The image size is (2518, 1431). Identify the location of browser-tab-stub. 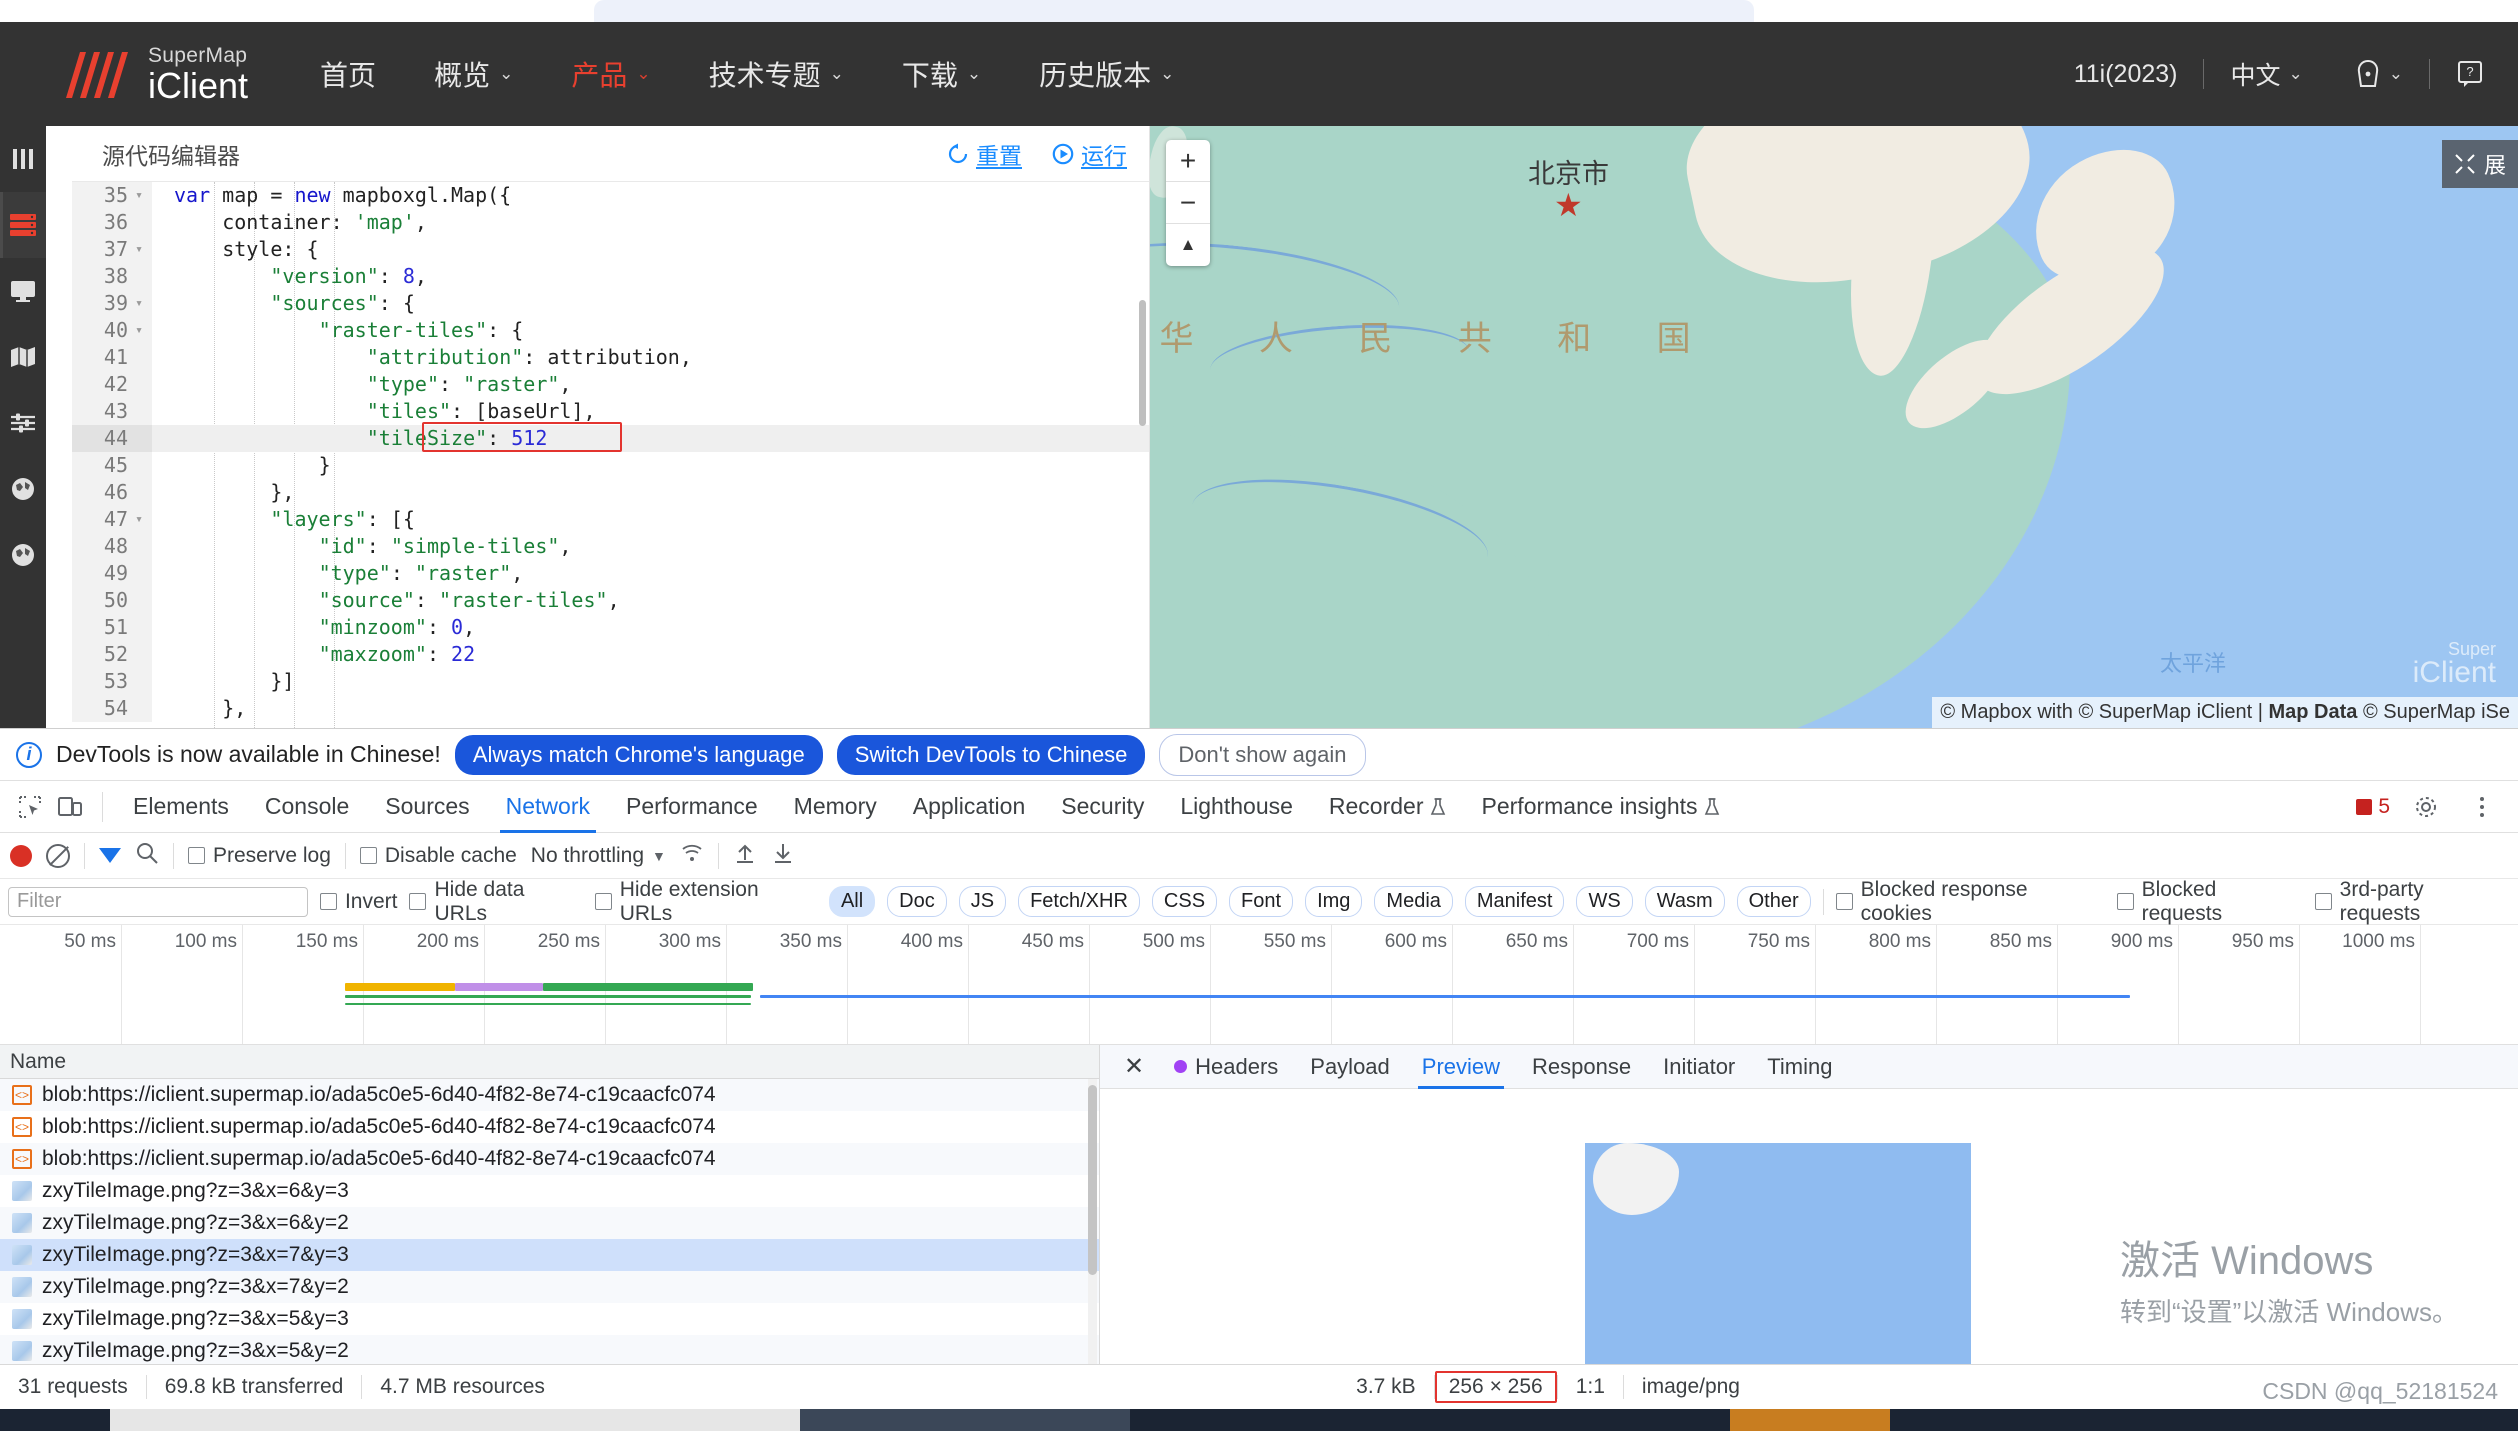
(1174, 11).